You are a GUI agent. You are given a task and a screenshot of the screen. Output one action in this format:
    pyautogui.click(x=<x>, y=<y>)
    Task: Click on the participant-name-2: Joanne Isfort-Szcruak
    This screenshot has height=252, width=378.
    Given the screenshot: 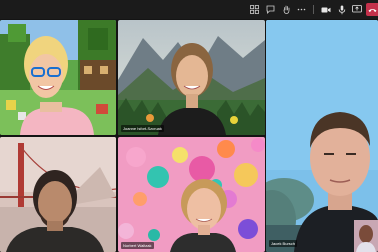 What is the action you would take?
    pyautogui.click(x=142, y=128)
    